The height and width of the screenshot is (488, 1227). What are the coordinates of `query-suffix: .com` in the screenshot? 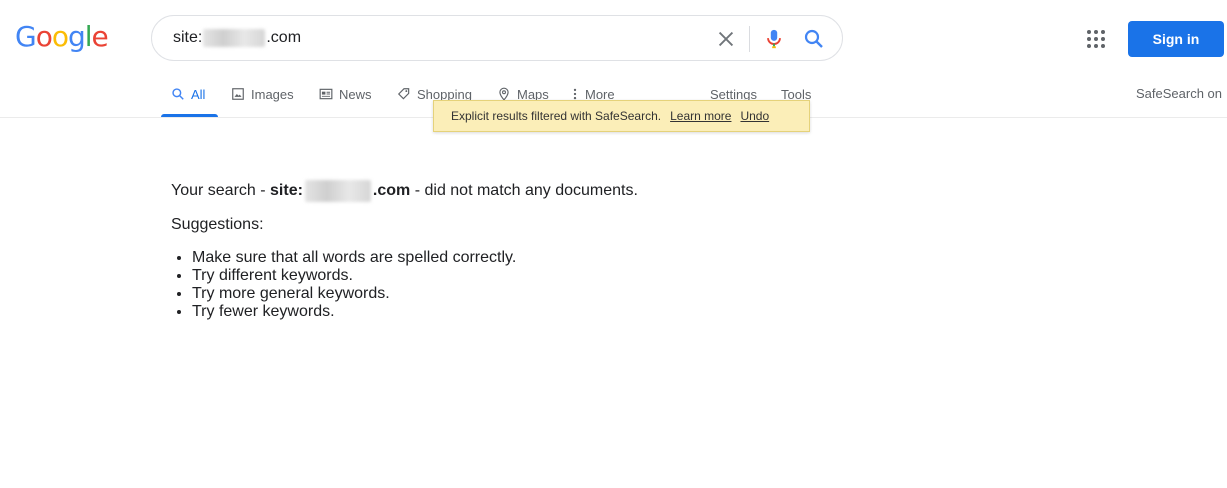 It's located at (284, 37).